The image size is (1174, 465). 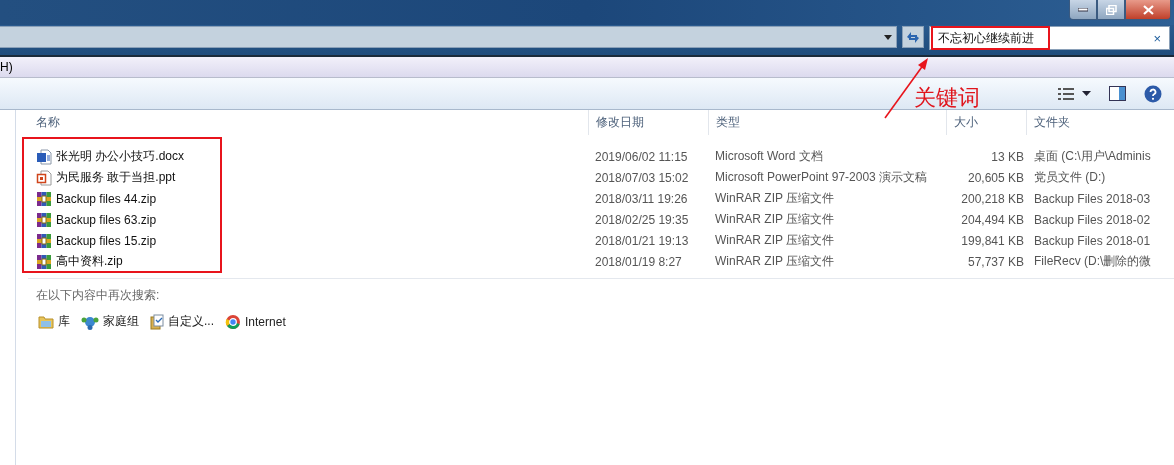 I want to click on restore-icon, so click(x=1111, y=9).